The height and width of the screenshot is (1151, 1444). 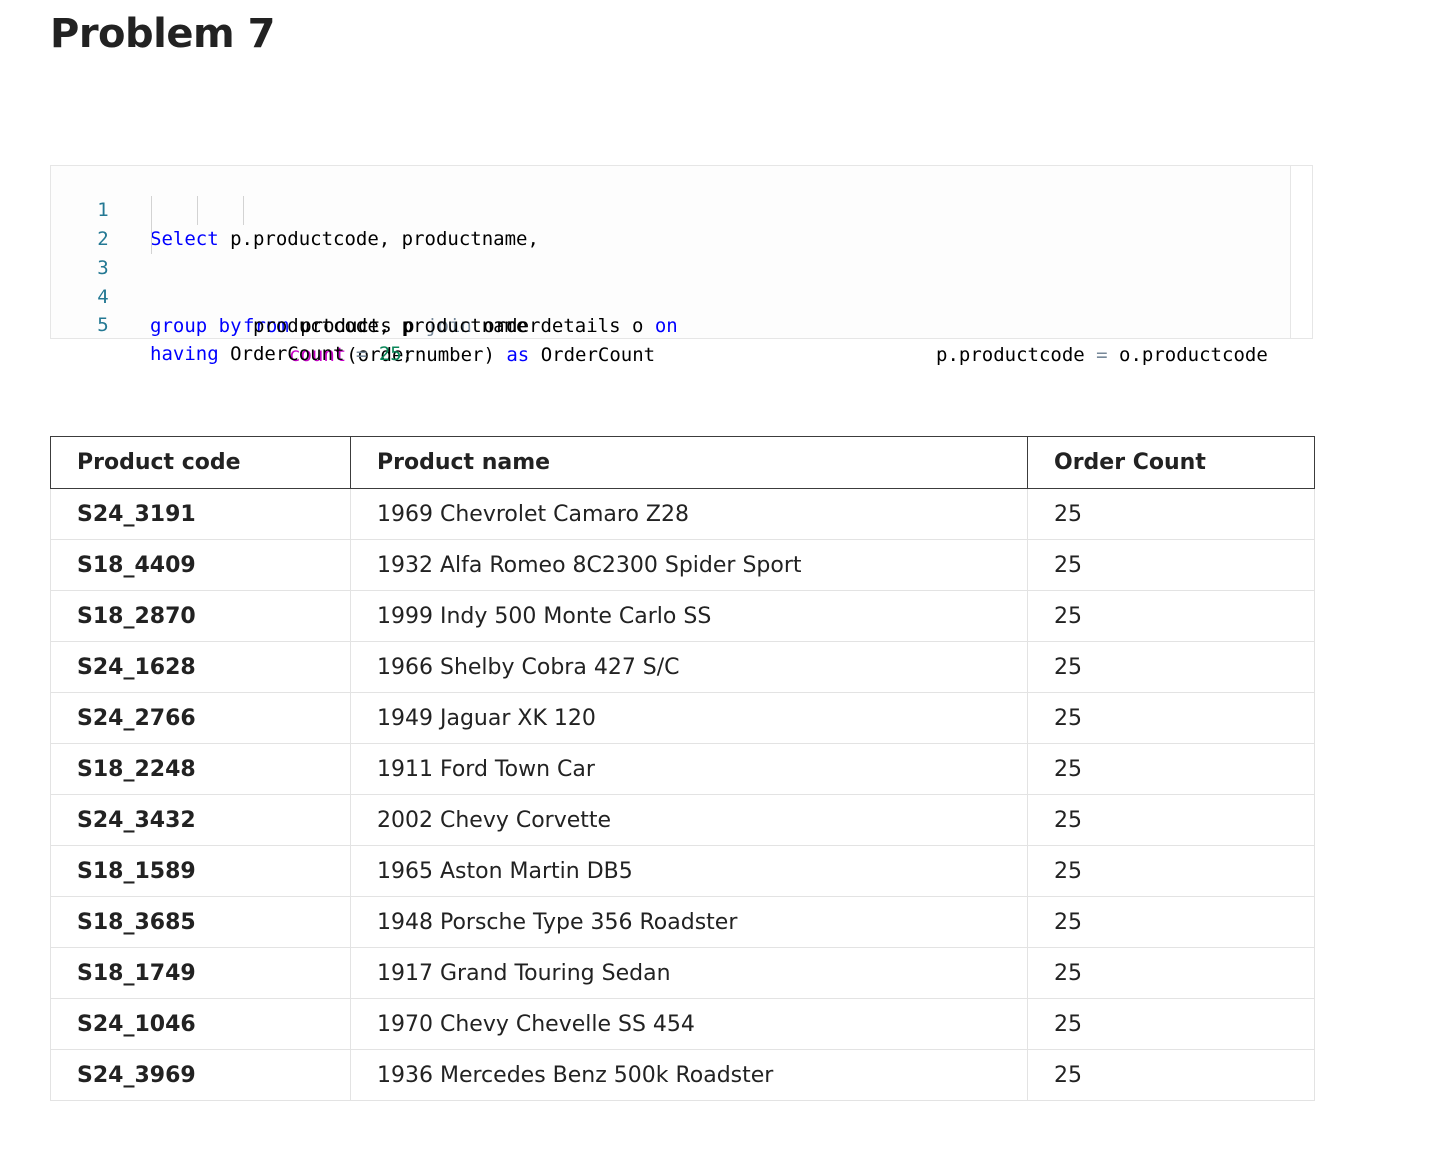 What do you see at coordinates (689, 616) in the screenshot?
I see `product-name-cell: 1999 Indy 500 Monte Carlo SS` at bounding box center [689, 616].